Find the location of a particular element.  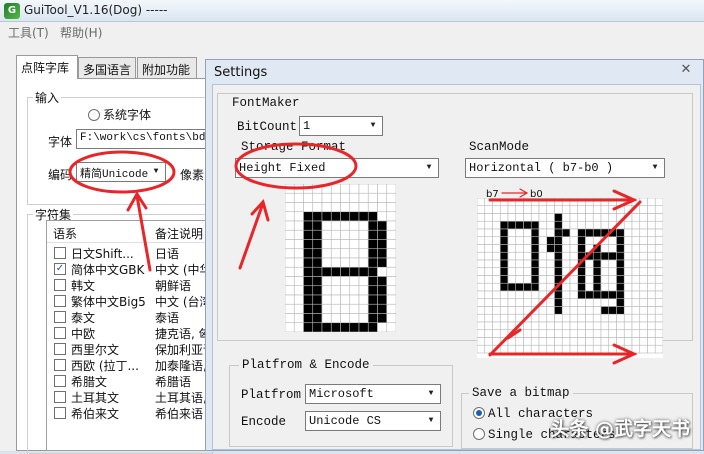

row-language: 希伯来文 is located at coordinates (95, 414).